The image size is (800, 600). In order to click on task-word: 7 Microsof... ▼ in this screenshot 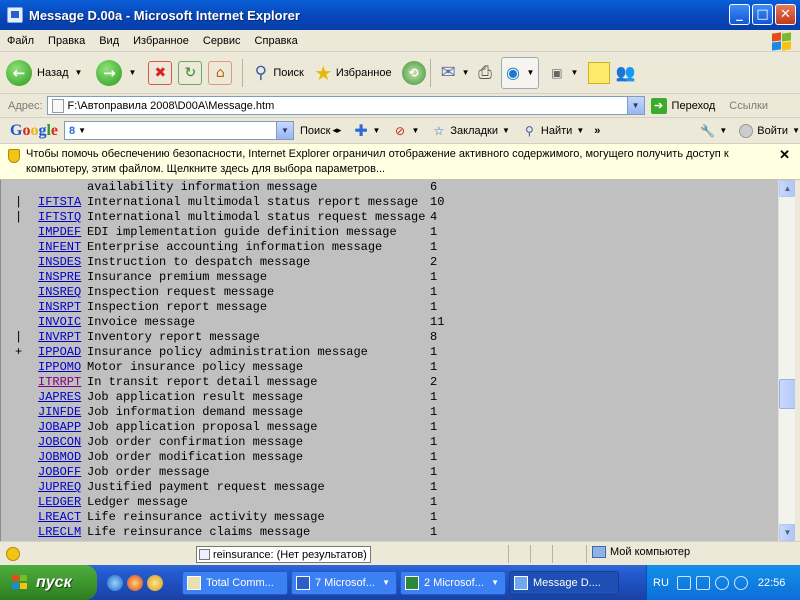, I will do `click(344, 582)`.